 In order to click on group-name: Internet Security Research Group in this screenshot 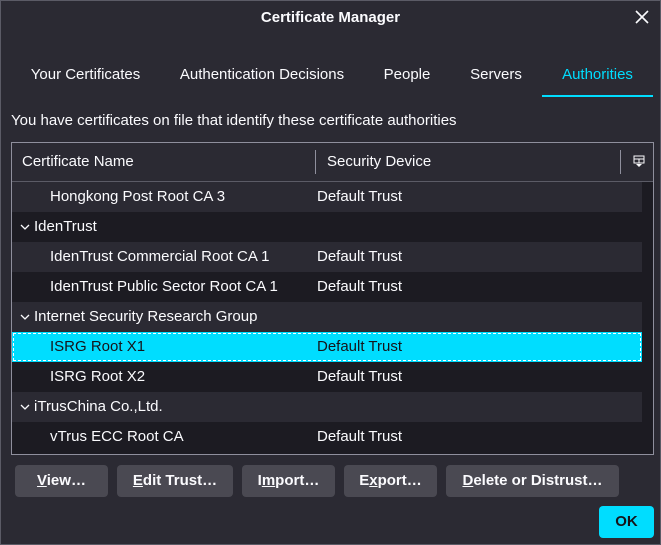, I will do `click(146, 316)`.